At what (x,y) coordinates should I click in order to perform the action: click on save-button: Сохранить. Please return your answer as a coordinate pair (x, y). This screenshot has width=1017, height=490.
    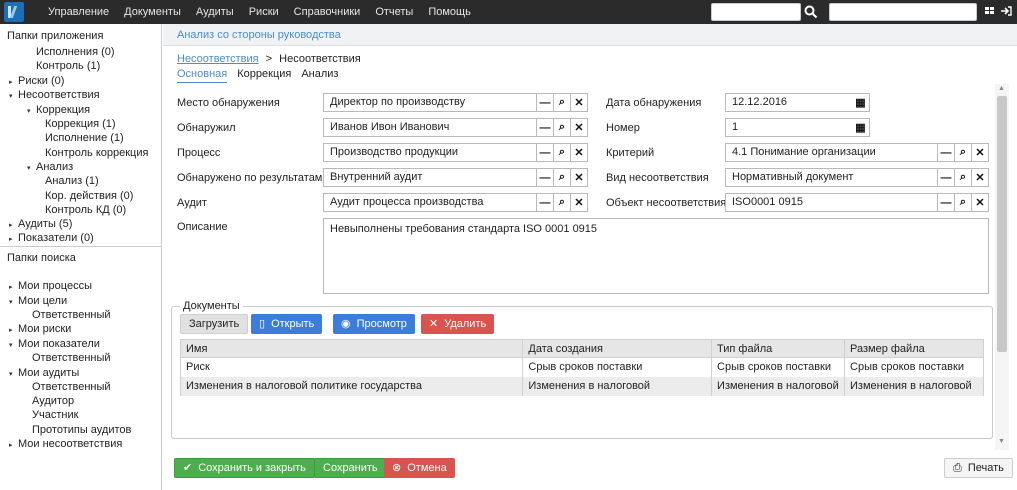
    Looking at the image, I should click on (350, 468).